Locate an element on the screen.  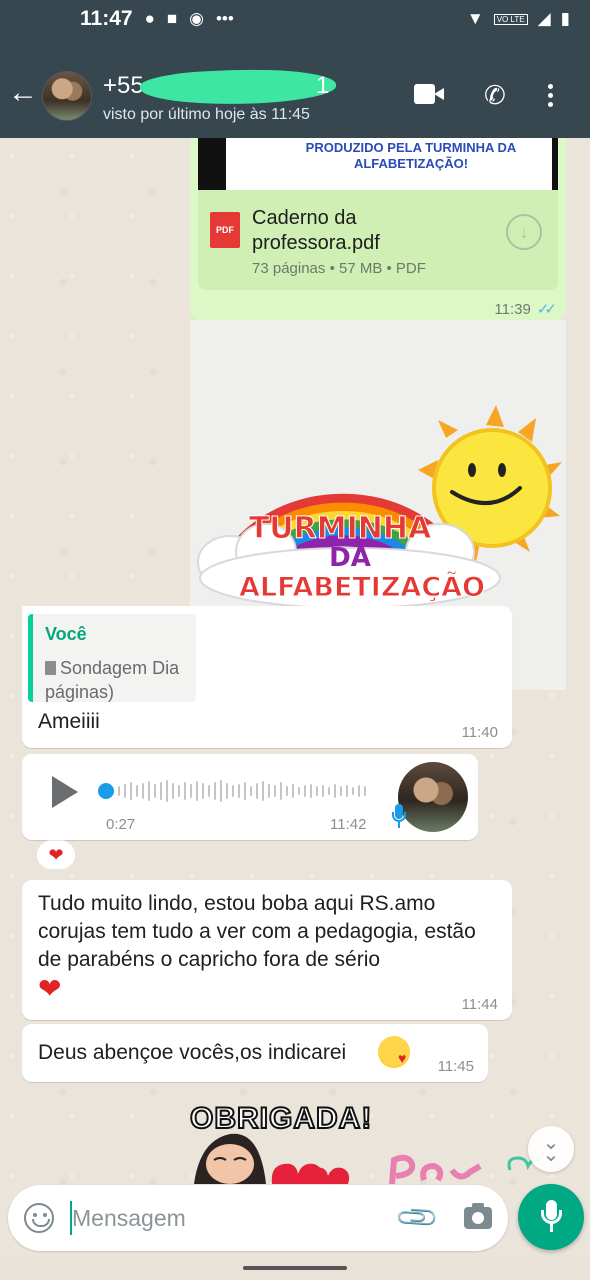
status-bar: 11:47 ● ■ ◉ ••• ▼ VO LTE ◢ ▮ is located at coordinates (295, 19).